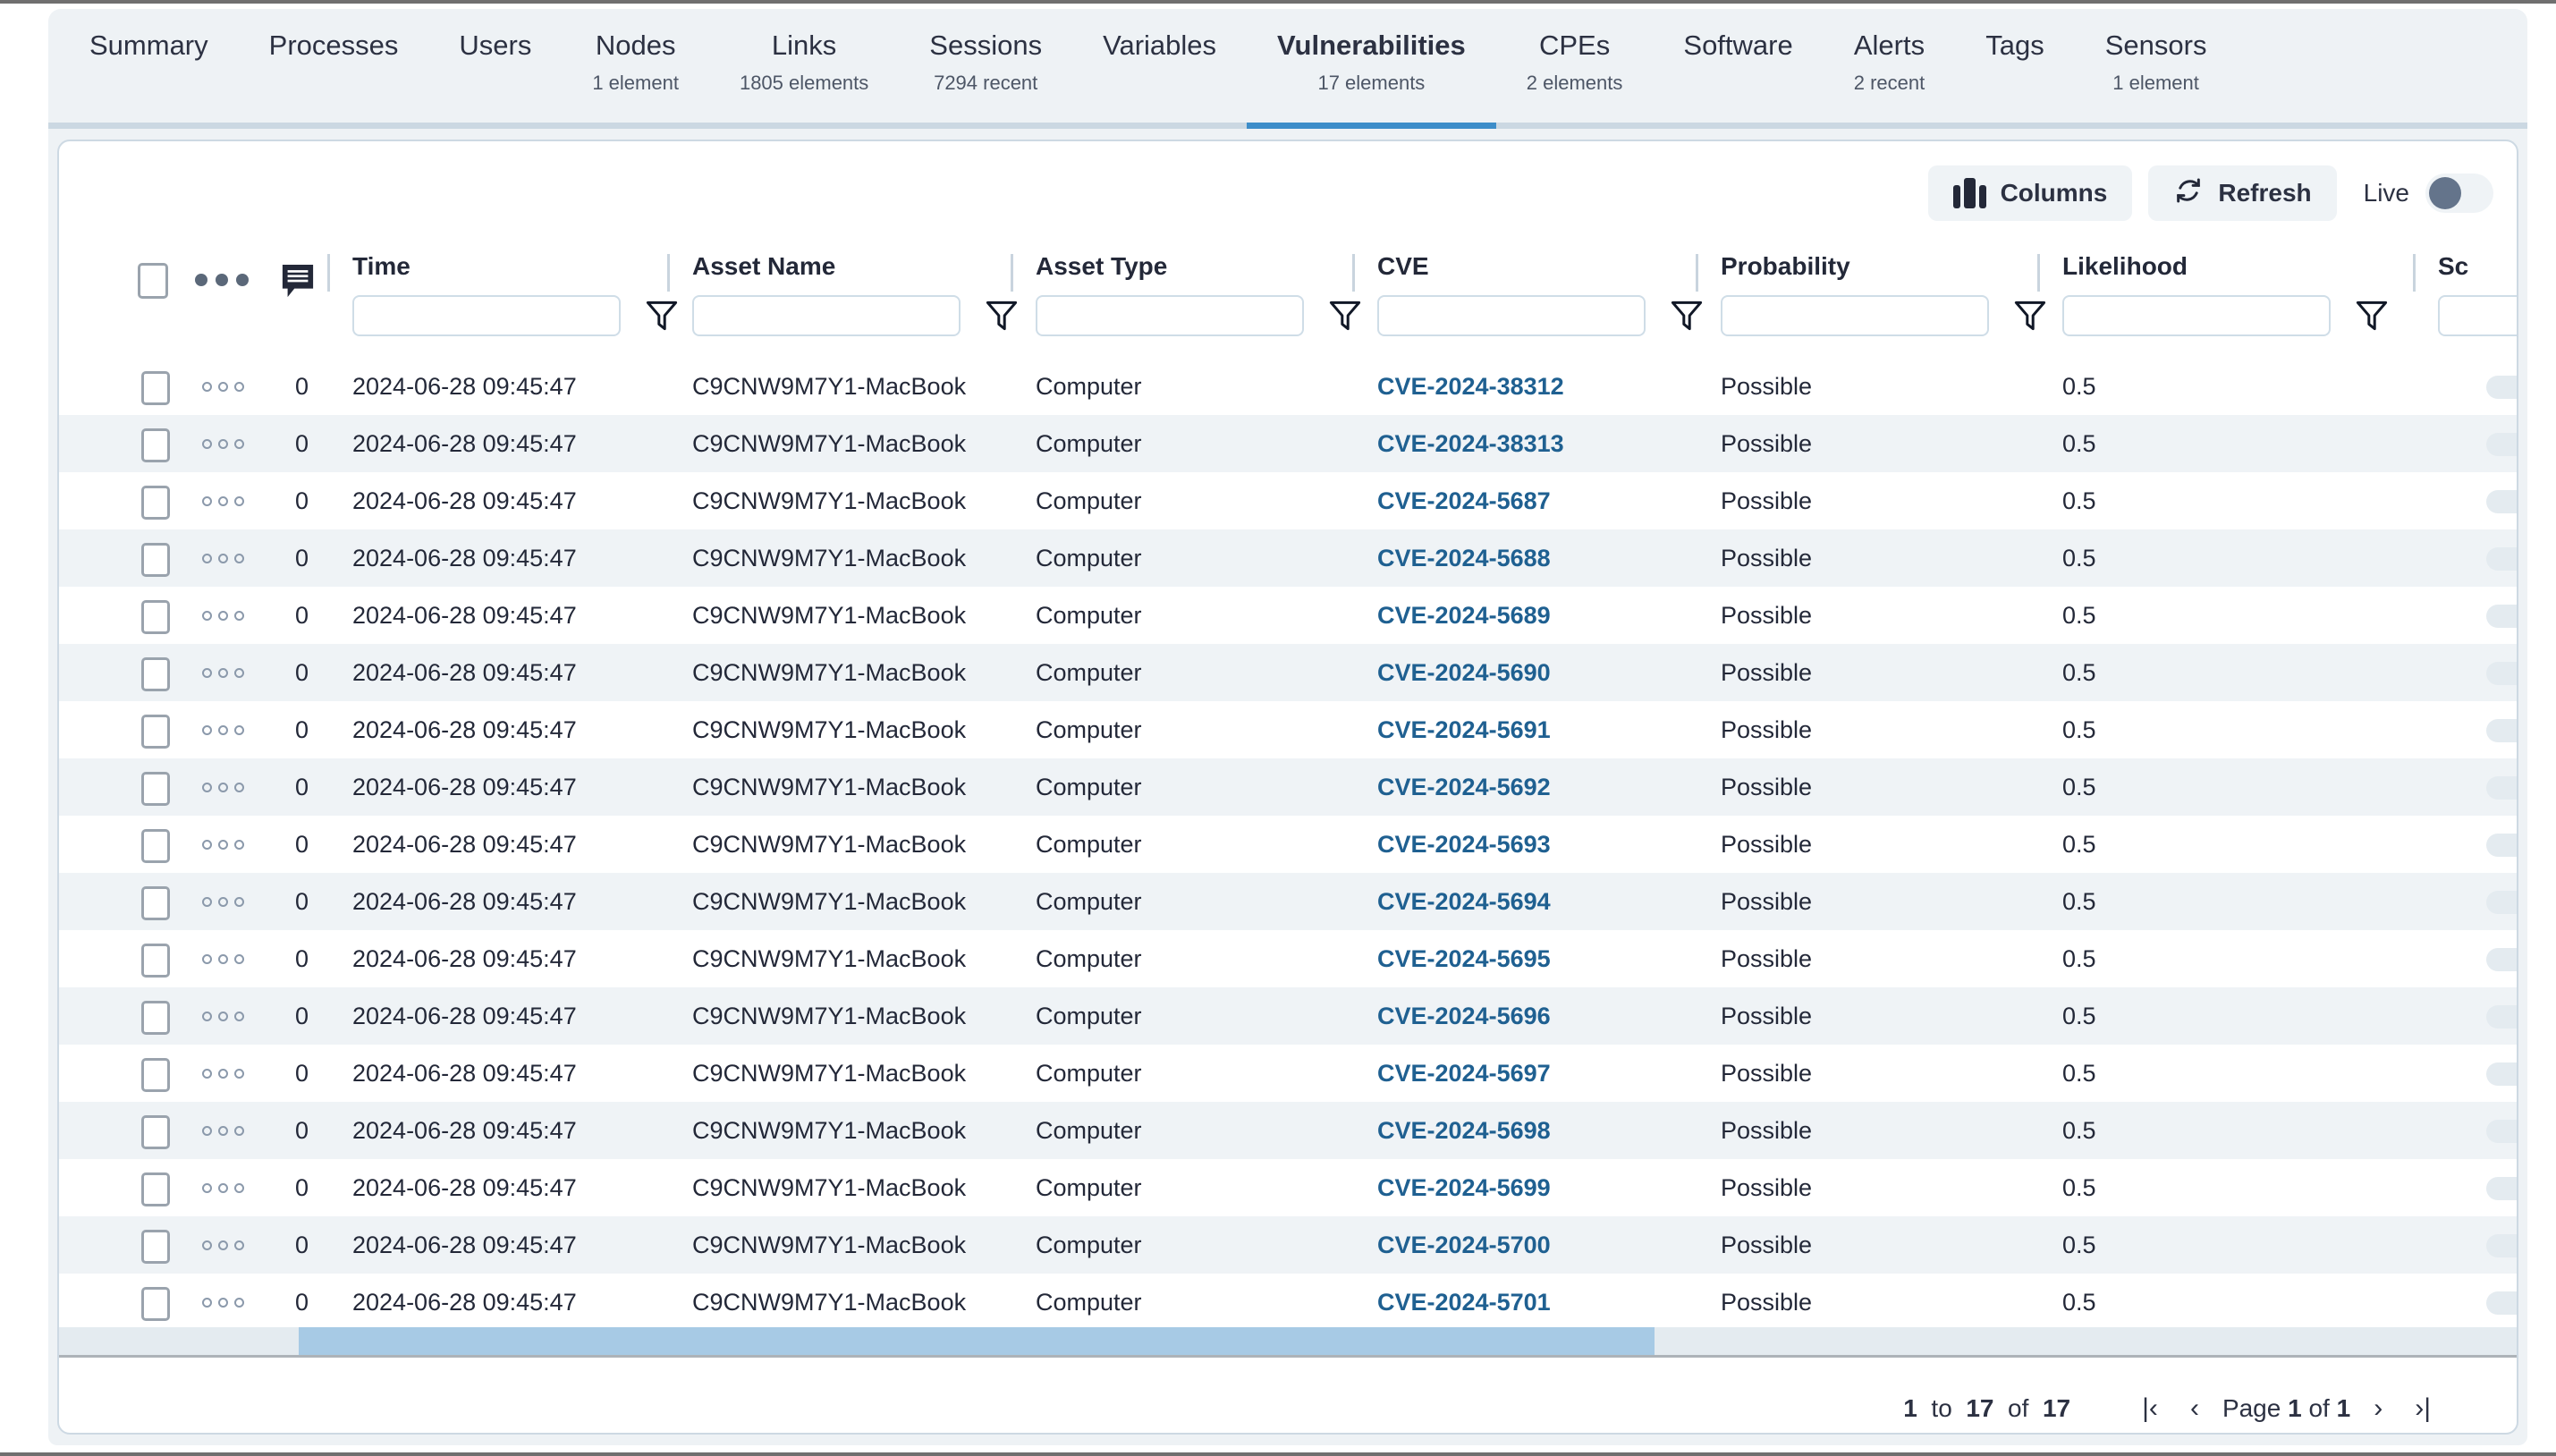 The width and height of the screenshot is (2556, 1456). What do you see at coordinates (2030, 193) in the screenshot?
I see `columns-button: Columns` at bounding box center [2030, 193].